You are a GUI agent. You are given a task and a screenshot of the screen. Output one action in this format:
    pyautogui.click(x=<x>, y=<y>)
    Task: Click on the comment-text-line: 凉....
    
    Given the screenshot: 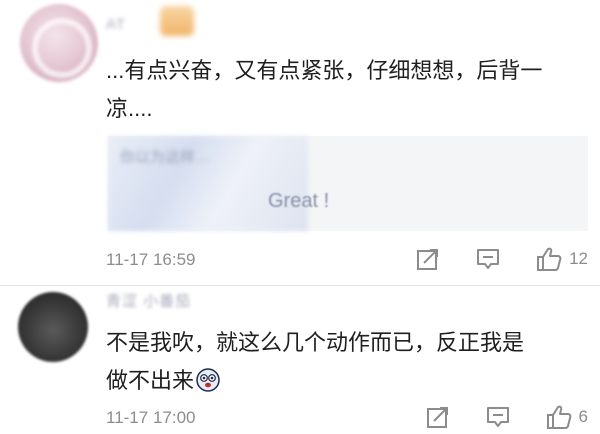 What is the action you would take?
    pyautogui.click(x=129, y=108)
    